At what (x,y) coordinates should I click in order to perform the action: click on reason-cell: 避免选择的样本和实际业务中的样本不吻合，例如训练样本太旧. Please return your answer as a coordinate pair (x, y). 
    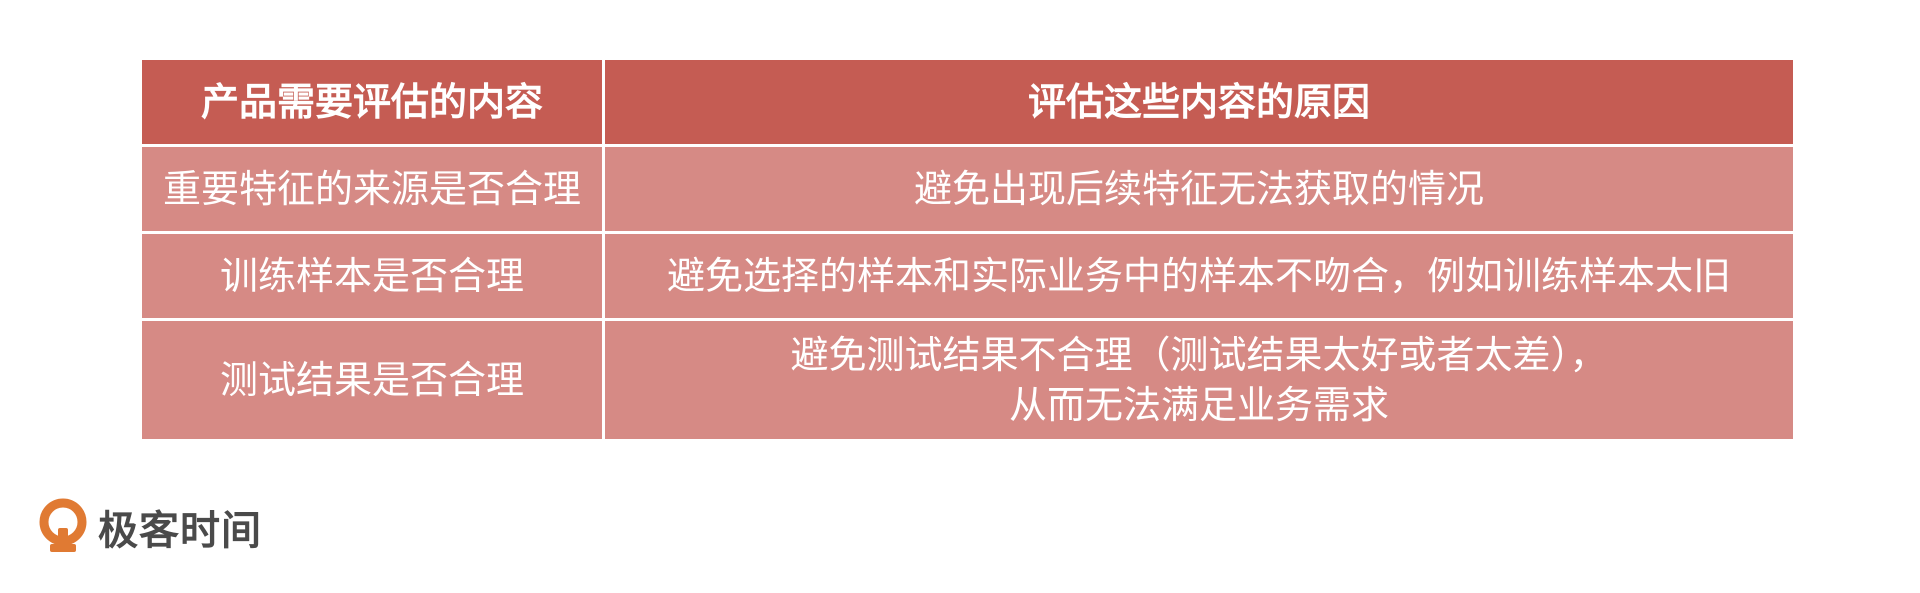
    Looking at the image, I should click on (1199, 276).